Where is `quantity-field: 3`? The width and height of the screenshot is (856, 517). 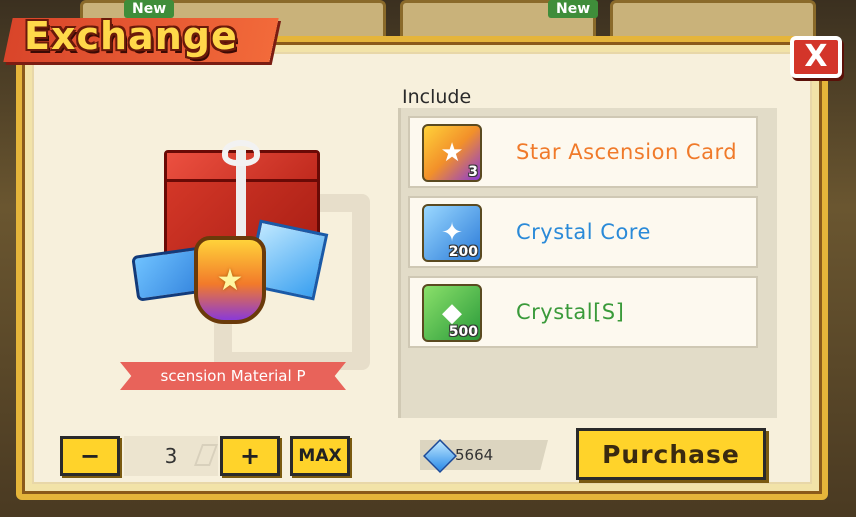
quantity-field: 3 is located at coordinates (171, 456).